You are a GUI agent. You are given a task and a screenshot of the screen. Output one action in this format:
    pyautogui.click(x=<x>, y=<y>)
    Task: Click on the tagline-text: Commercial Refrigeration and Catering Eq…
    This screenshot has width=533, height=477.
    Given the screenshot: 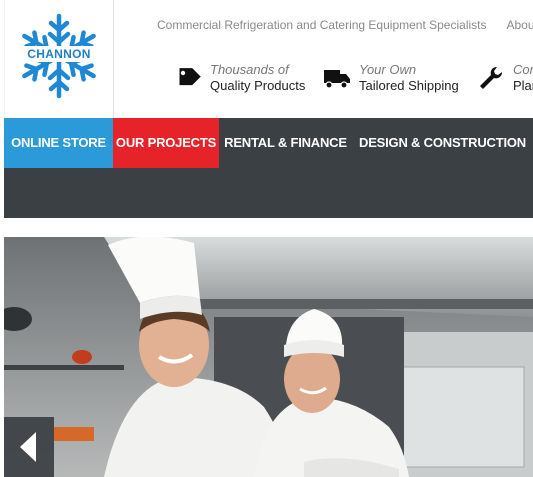 What is the action you would take?
    pyautogui.click(x=322, y=25)
    